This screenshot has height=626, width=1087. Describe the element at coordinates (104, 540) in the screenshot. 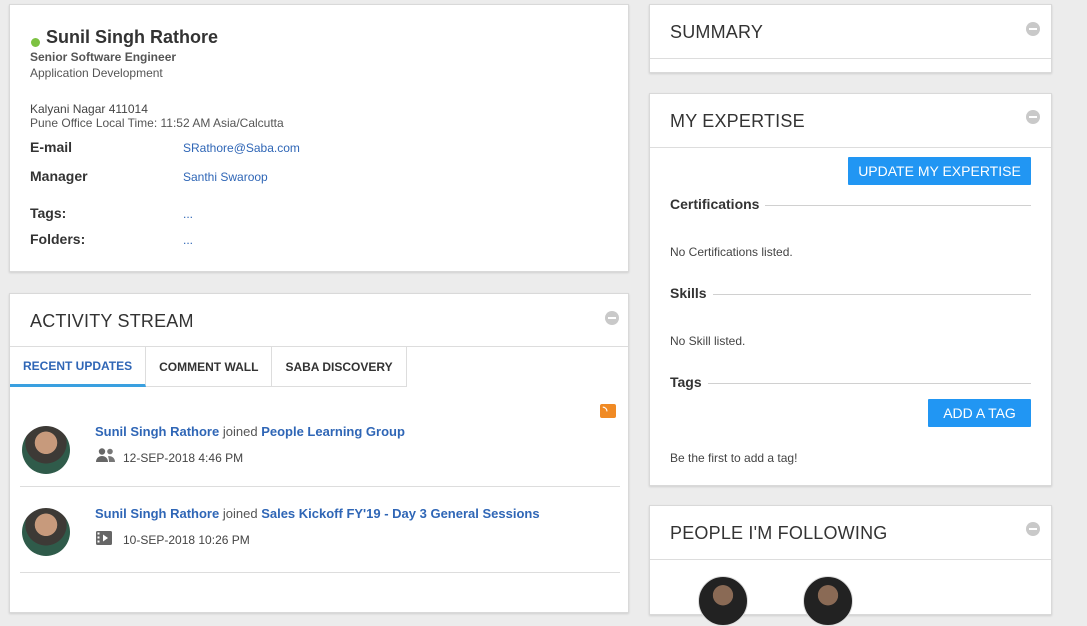

I see `video-icon` at that location.